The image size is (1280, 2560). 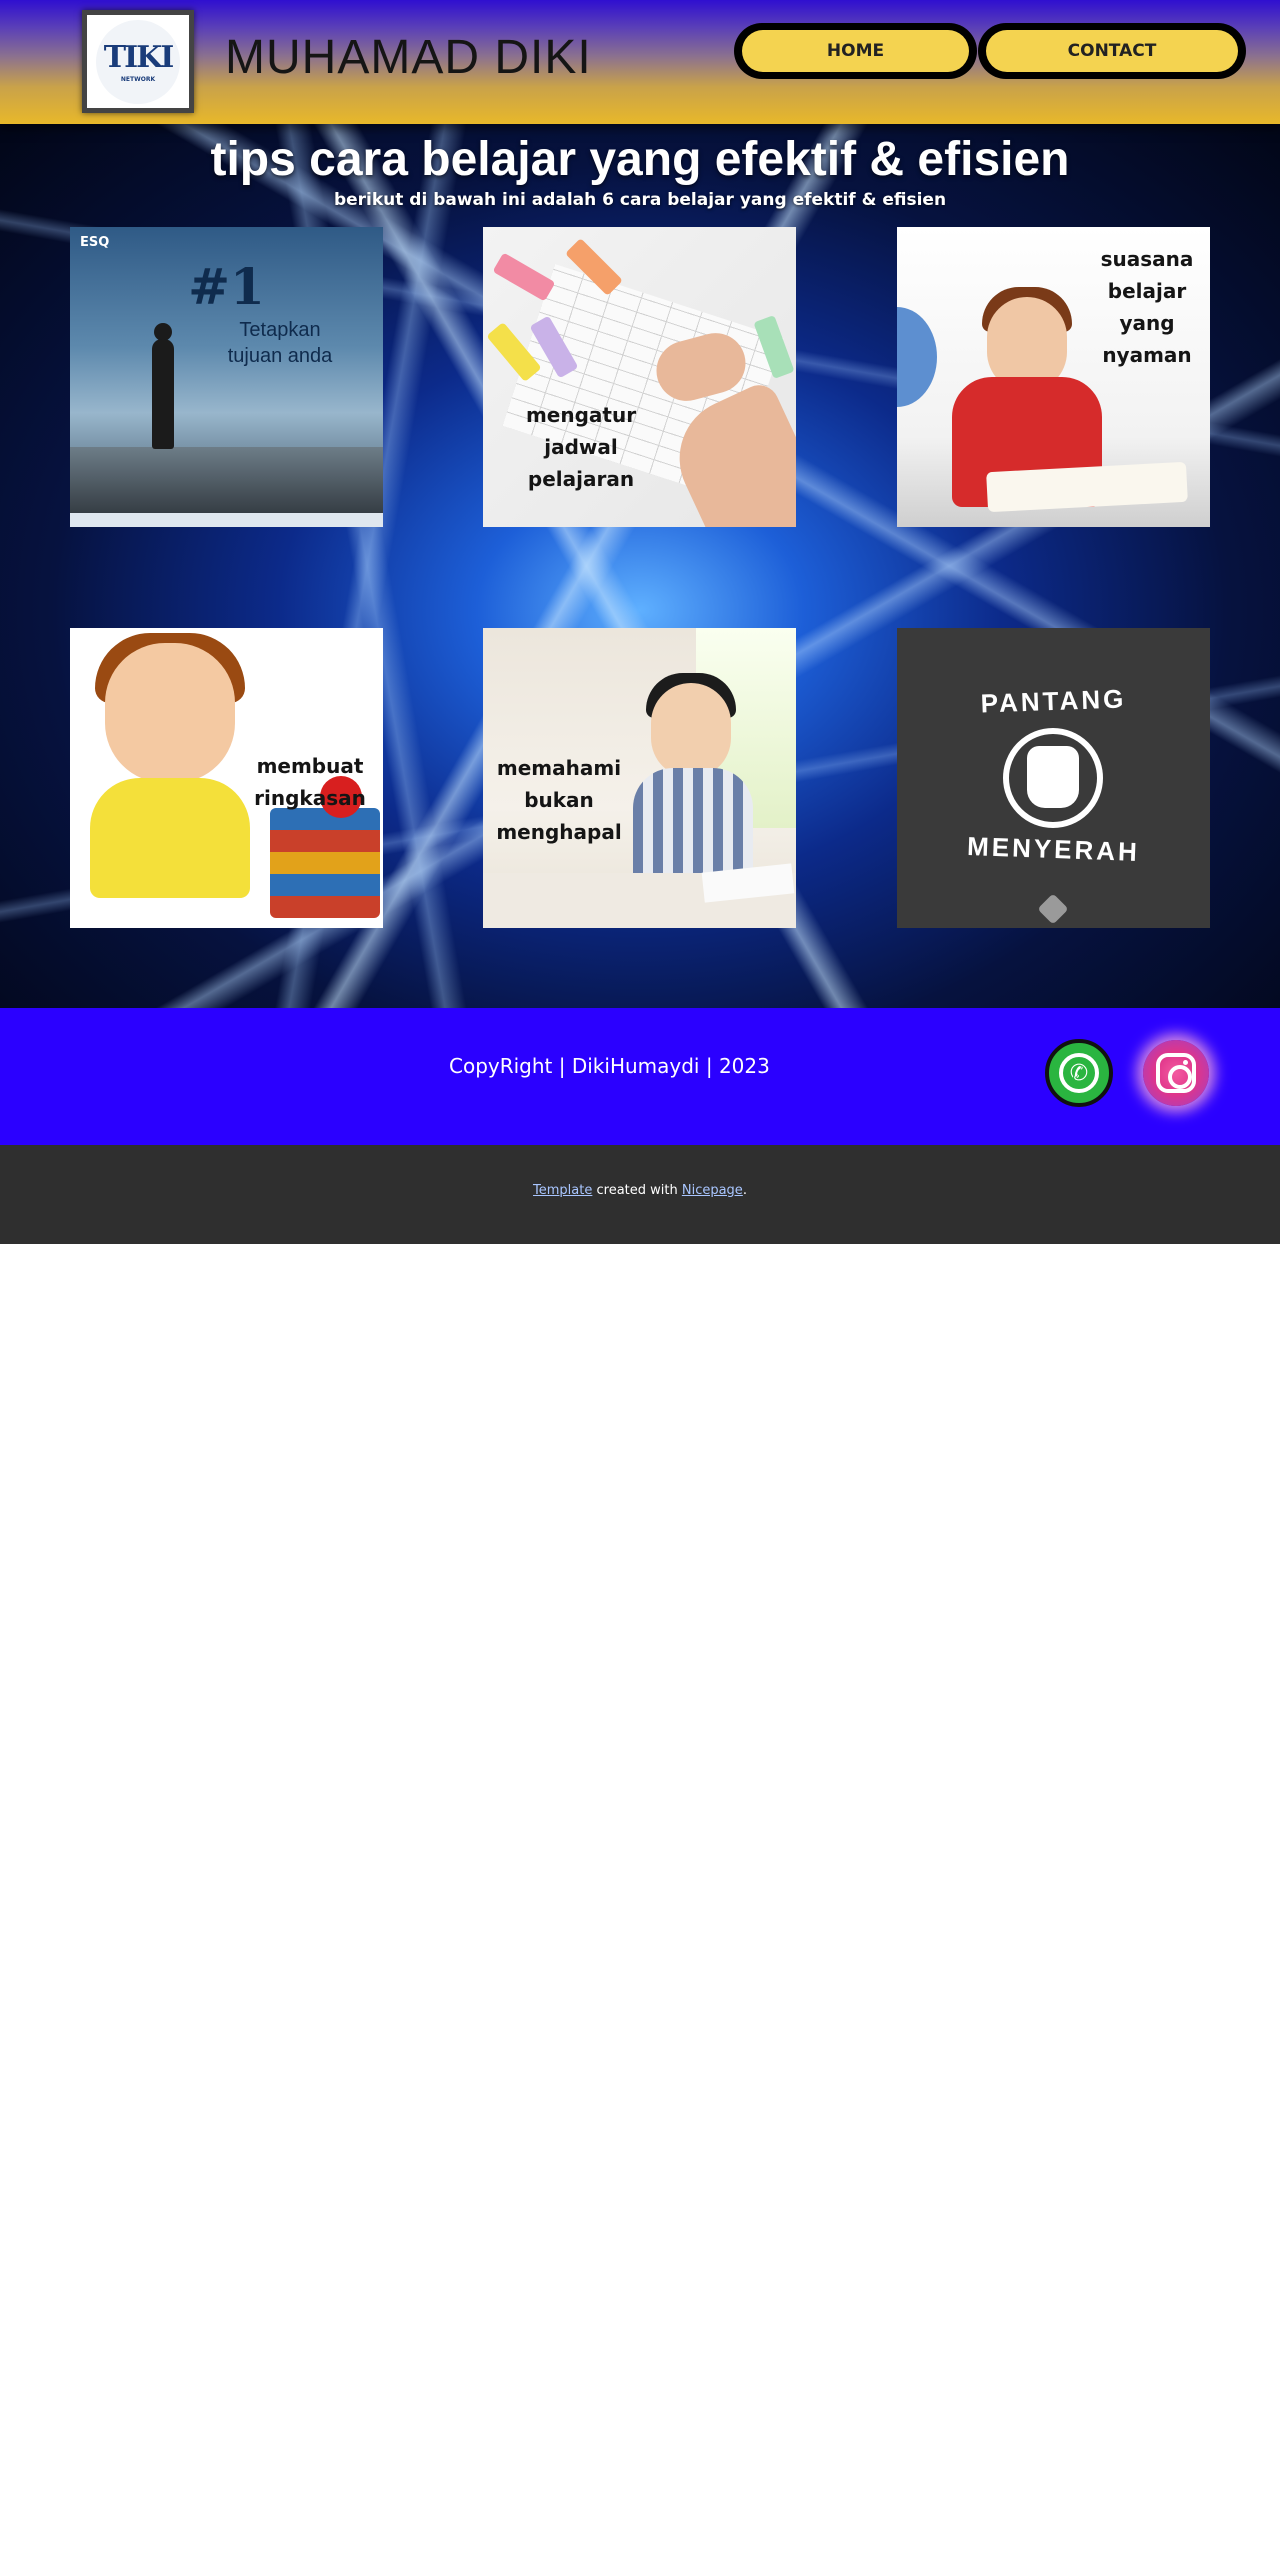 What do you see at coordinates (95, 242) in the screenshot?
I see `card-tag: ESQ` at bounding box center [95, 242].